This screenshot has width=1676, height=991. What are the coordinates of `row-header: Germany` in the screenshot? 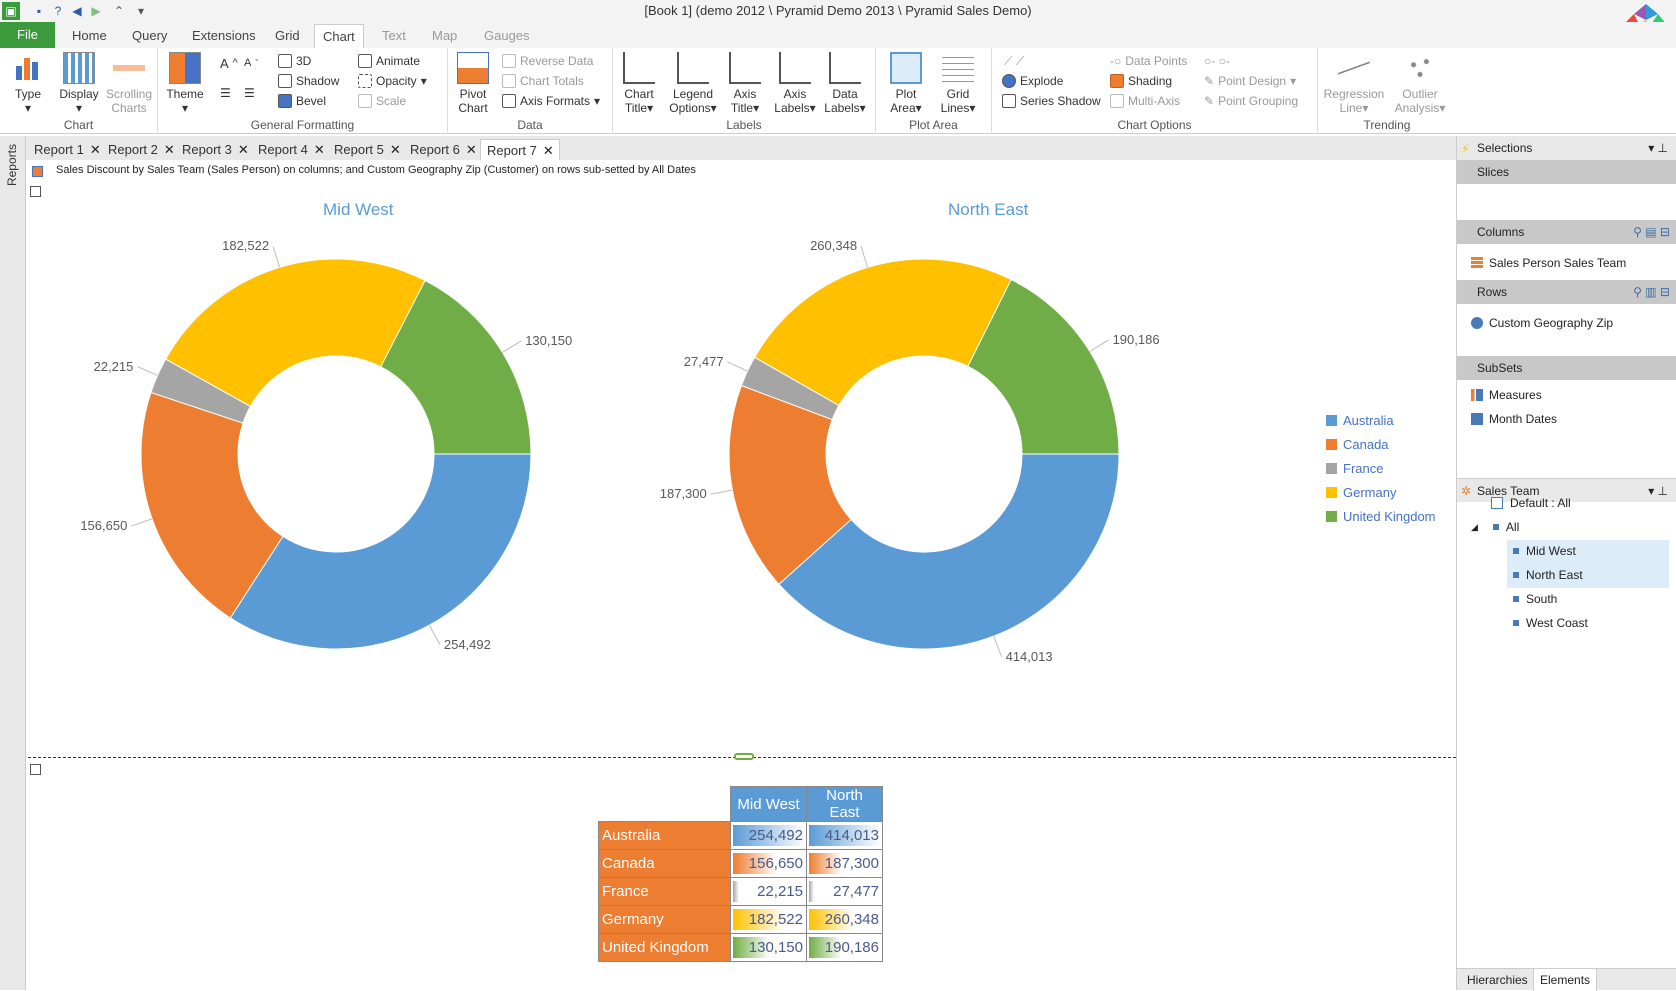 It's located at (664, 919).